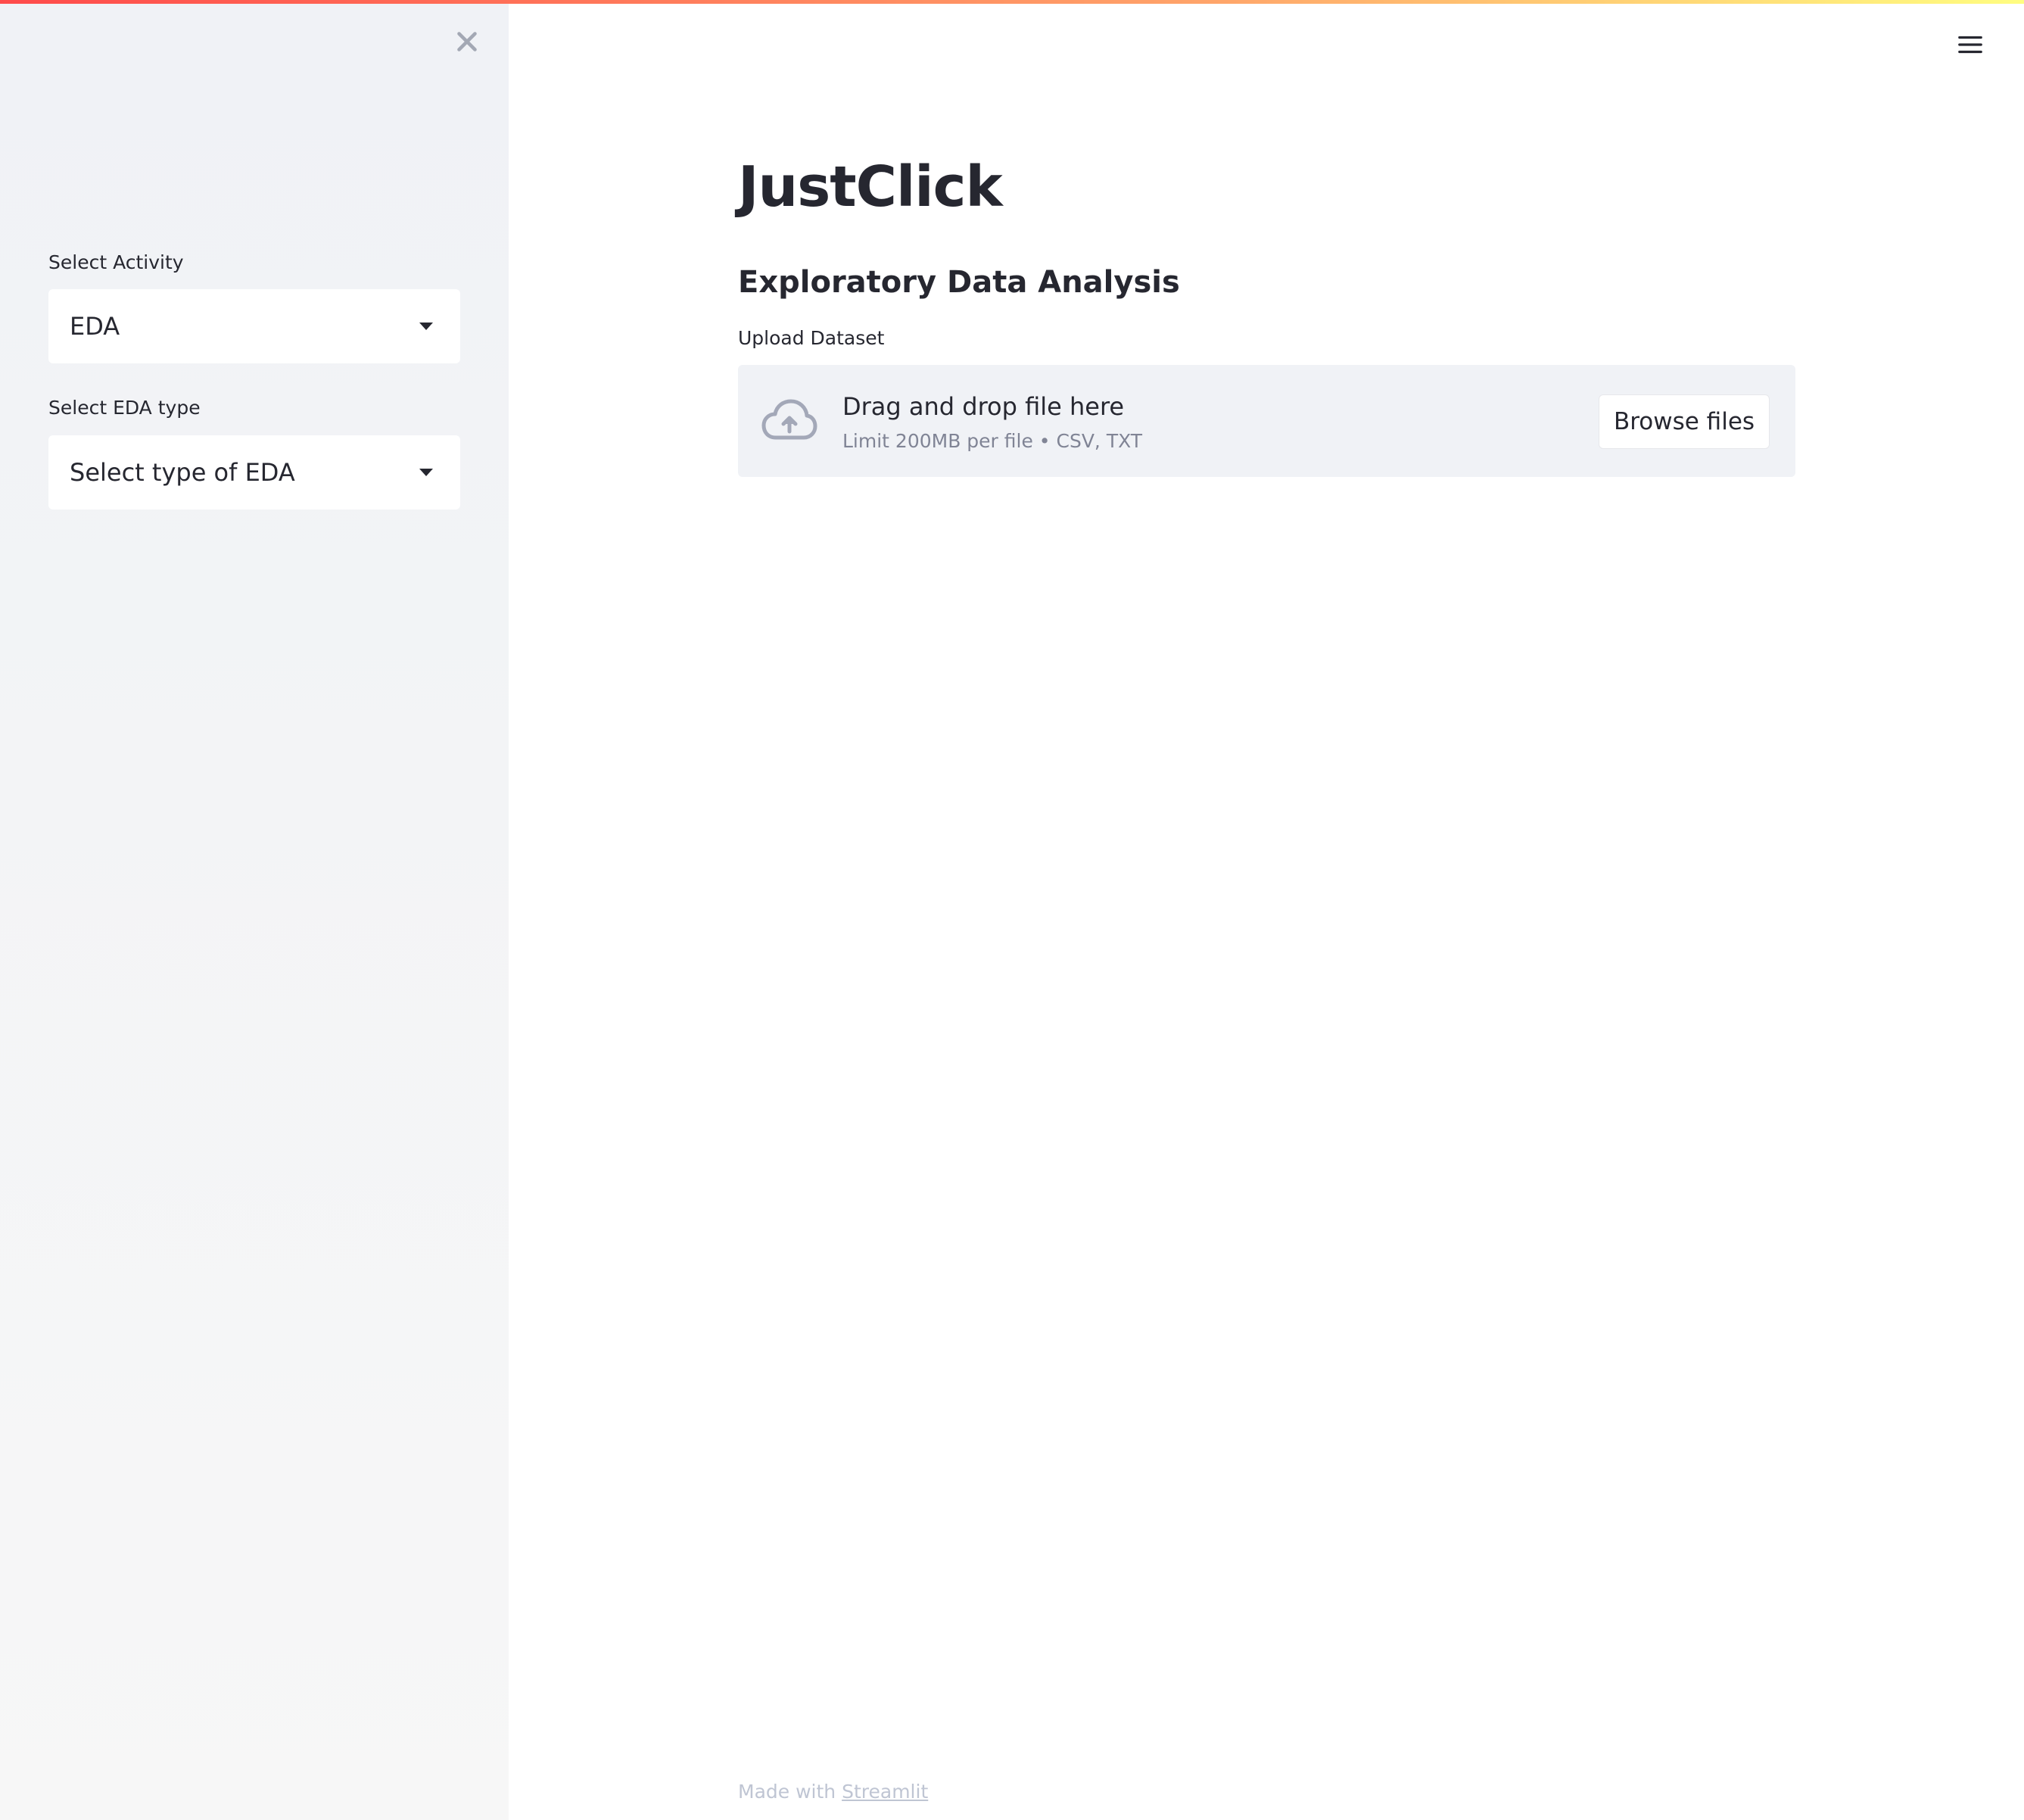 The width and height of the screenshot is (2024, 1820). I want to click on close-icon, so click(467, 42).